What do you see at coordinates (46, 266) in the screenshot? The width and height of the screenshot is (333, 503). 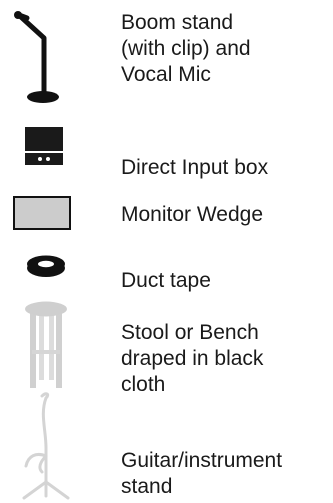 I see `duct-tape-icon` at bounding box center [46, 266].